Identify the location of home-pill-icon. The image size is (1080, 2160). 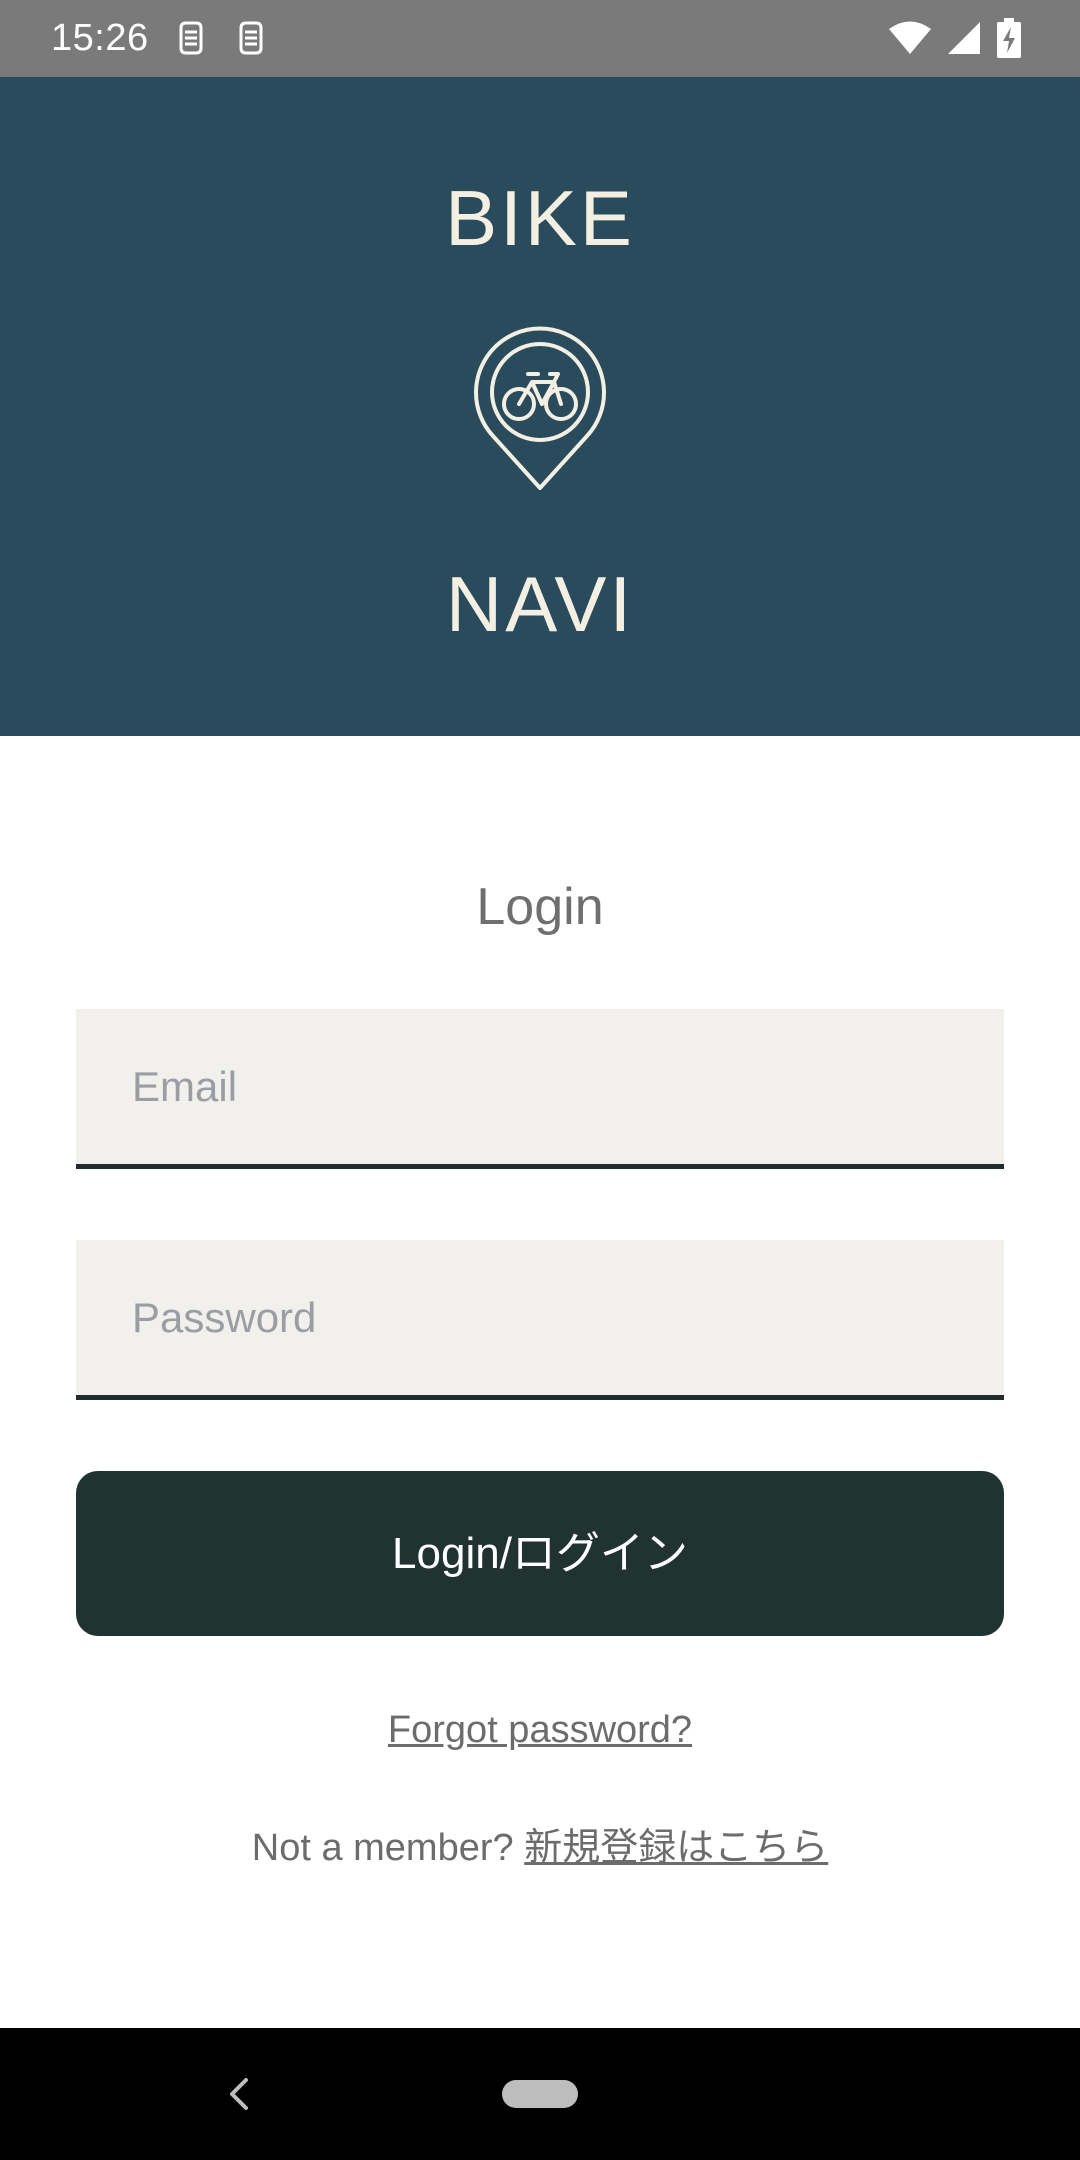
(540, 2094).